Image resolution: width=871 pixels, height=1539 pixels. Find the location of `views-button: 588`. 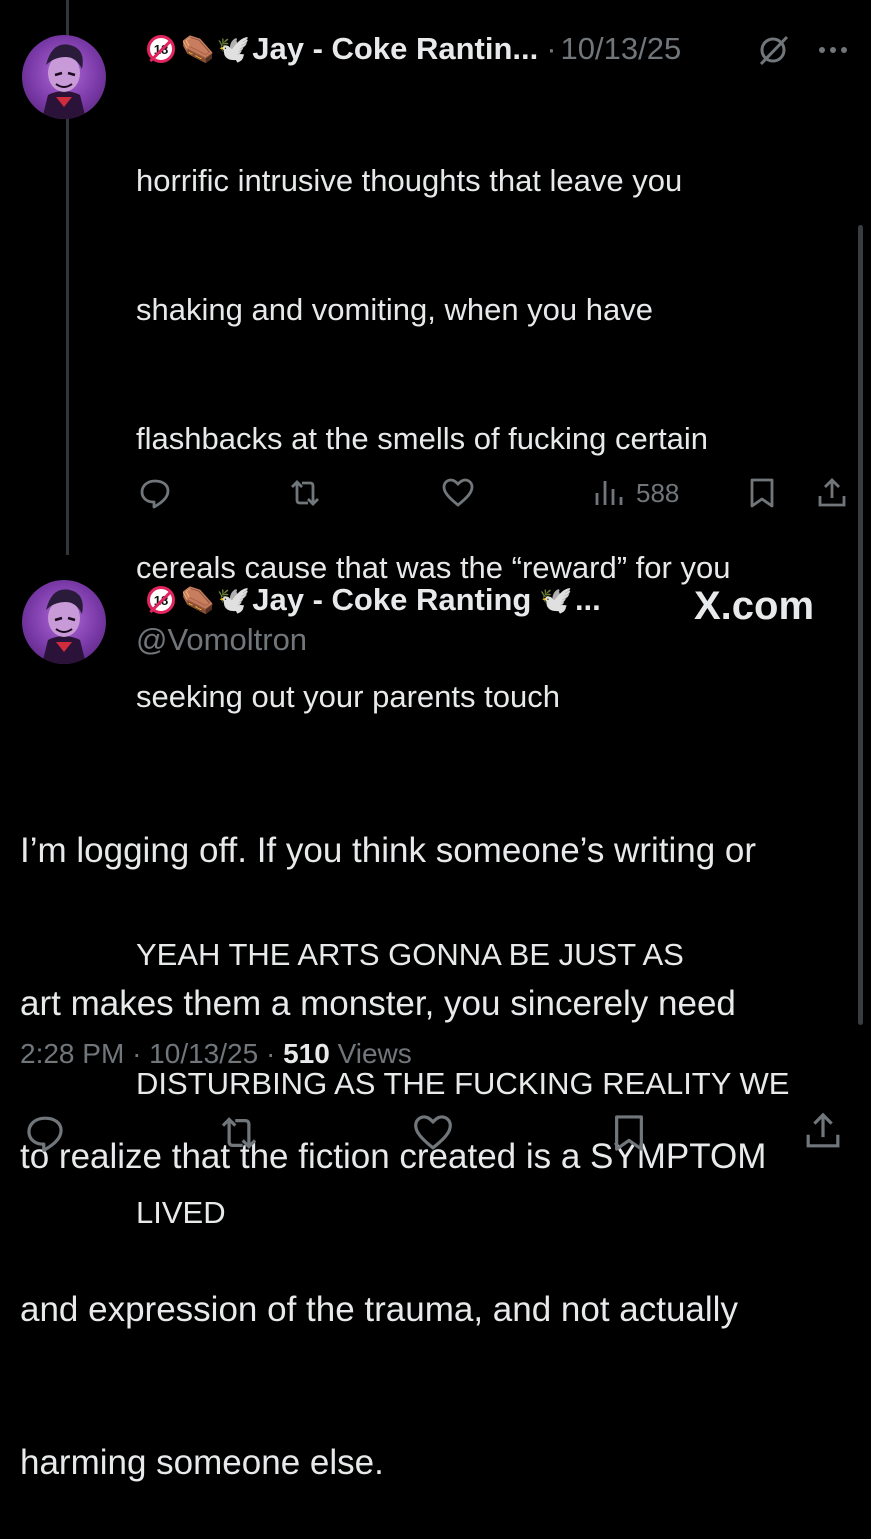

views-button: 588 is located at coordinates (635, 493).